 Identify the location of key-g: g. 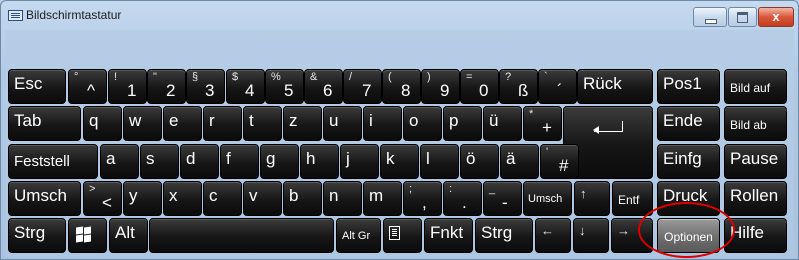
(279, 161).